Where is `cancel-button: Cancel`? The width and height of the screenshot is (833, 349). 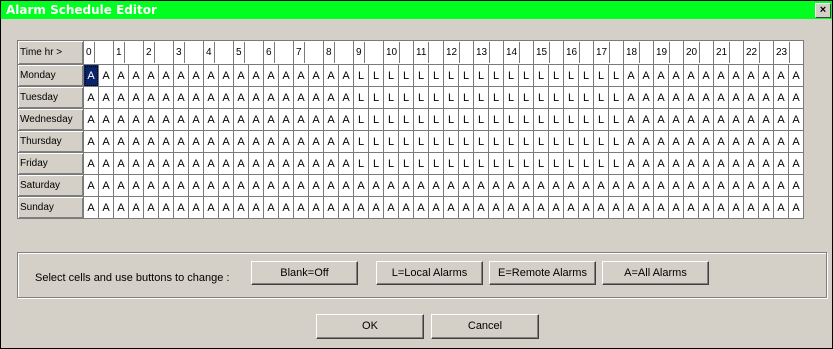
cancel-button: Cancel is located at coordinates (485, 326).